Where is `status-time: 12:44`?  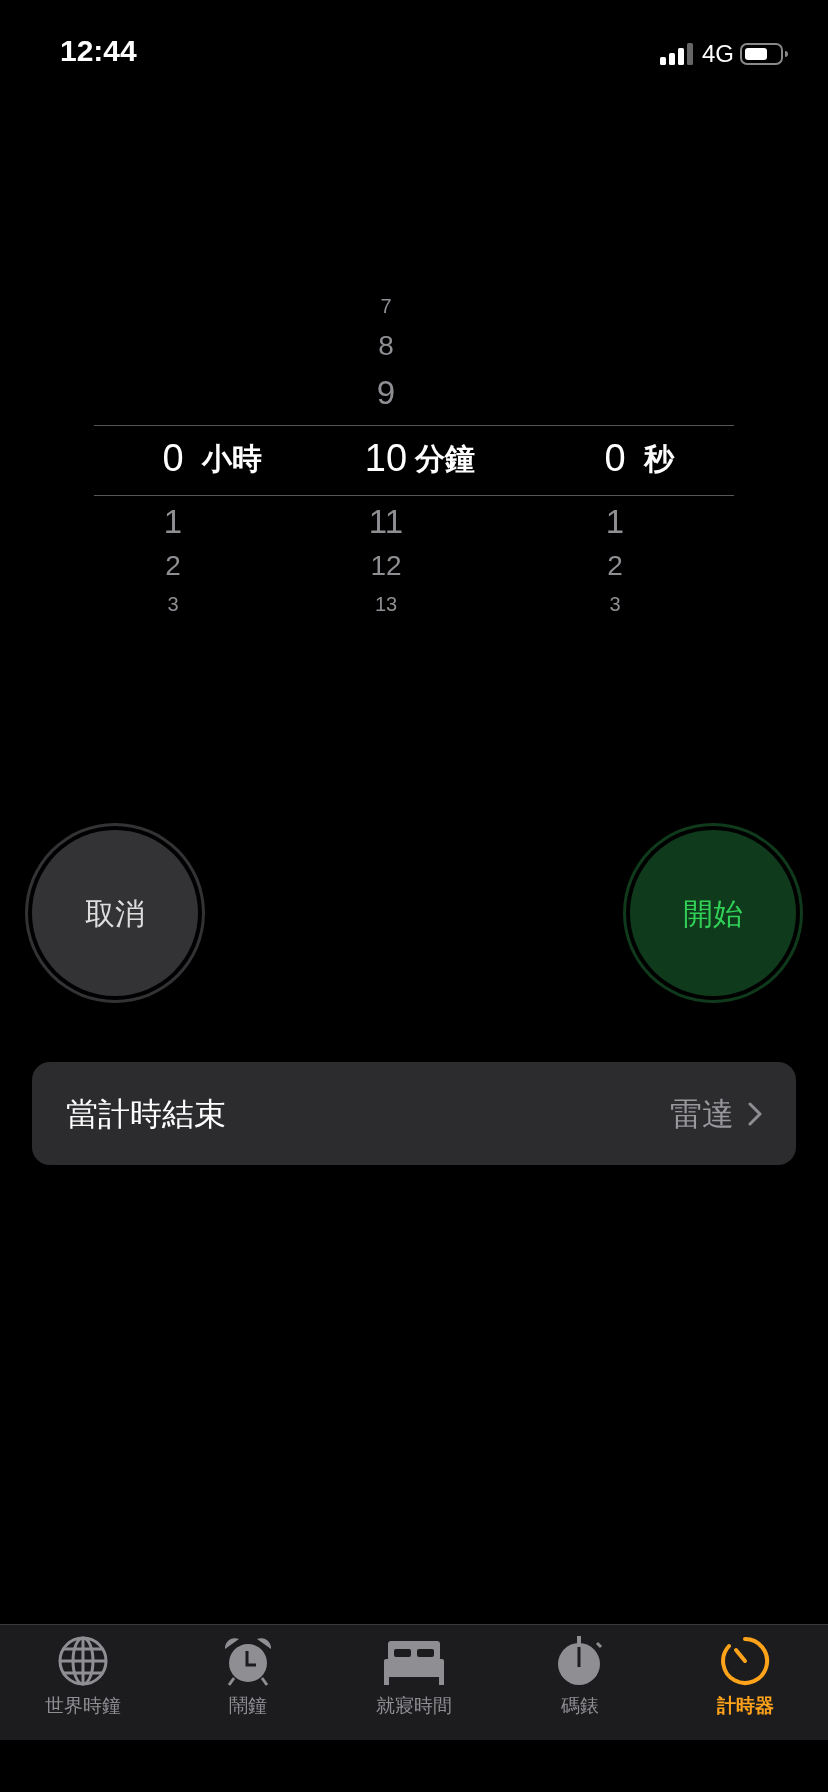 status-time: 12:44 is located at coordinates (98, 51).